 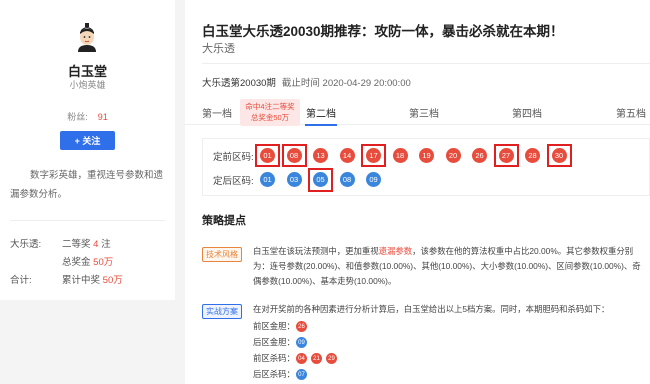 I want to click on win-tooltip: 命中4注二等奖 总奖金50万, so click(x=270, y=112).